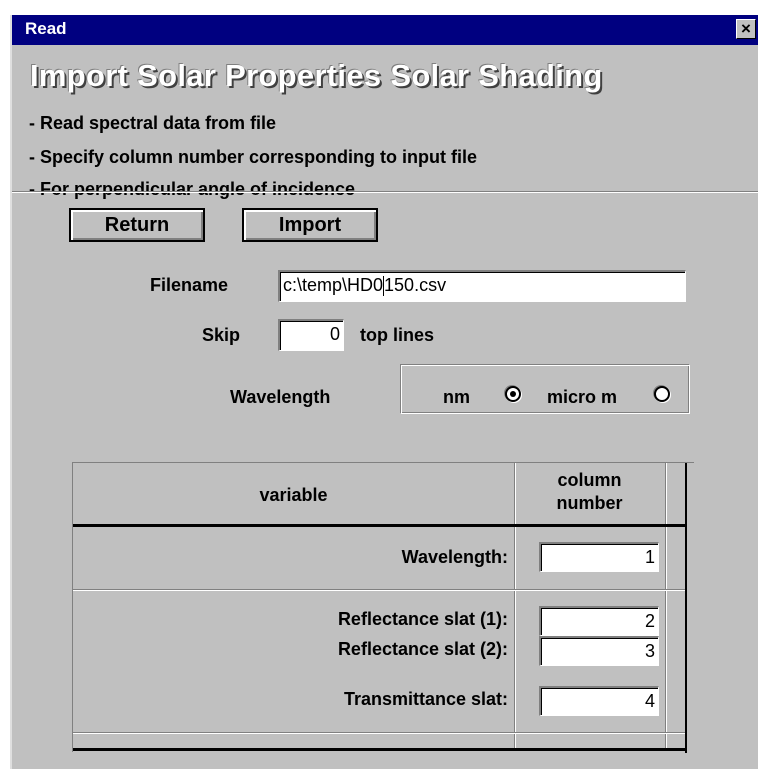 The image size is (758, 769). I want to click on return-button: Return, so click(137, 225).